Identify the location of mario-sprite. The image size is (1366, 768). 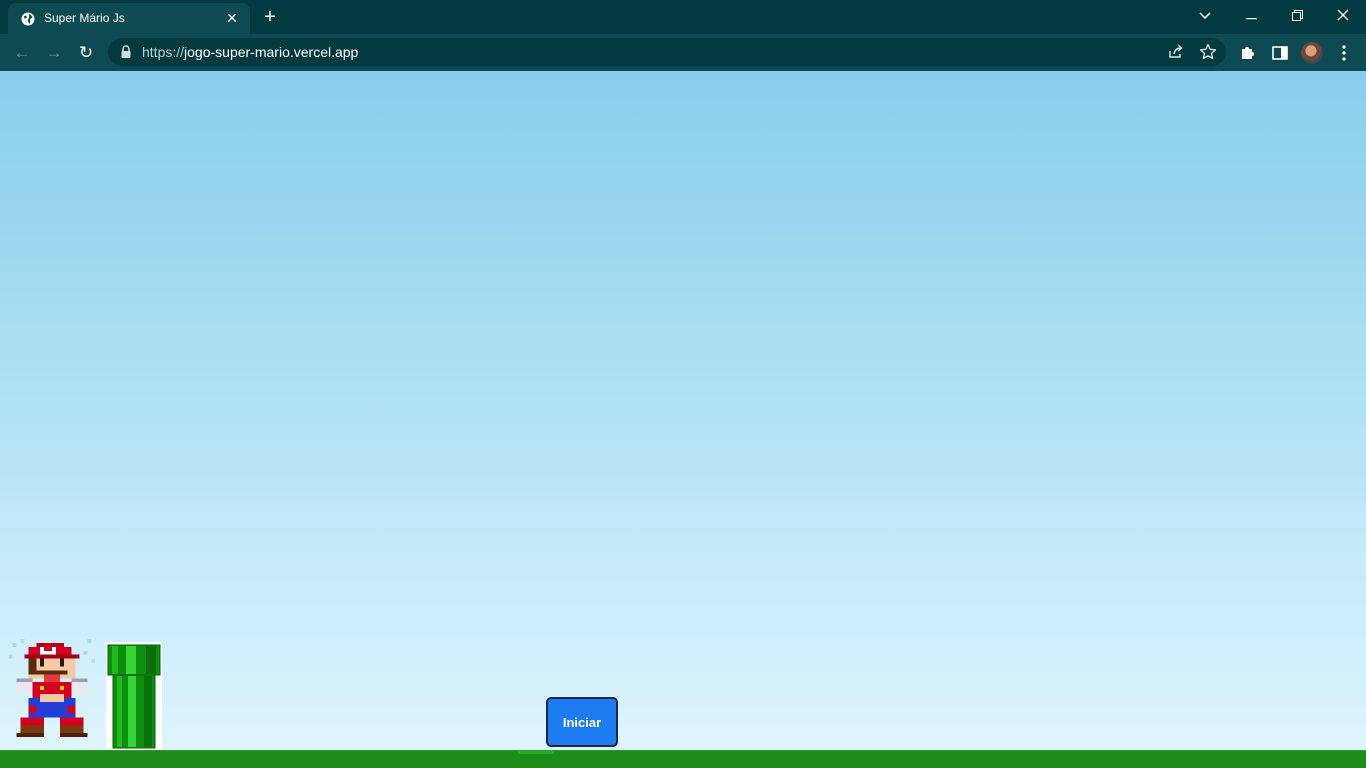
(52, 688).